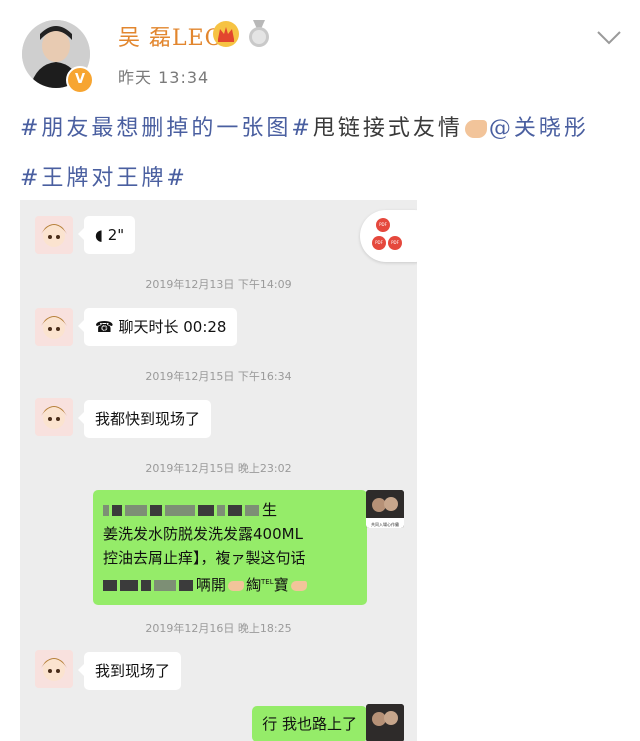 This screenshot has height=741, width=640. What do you see at coordinates (164, 77) in the screenshot?
I see `post-time: 昨天 13:34` at bounding box center [164, 77].